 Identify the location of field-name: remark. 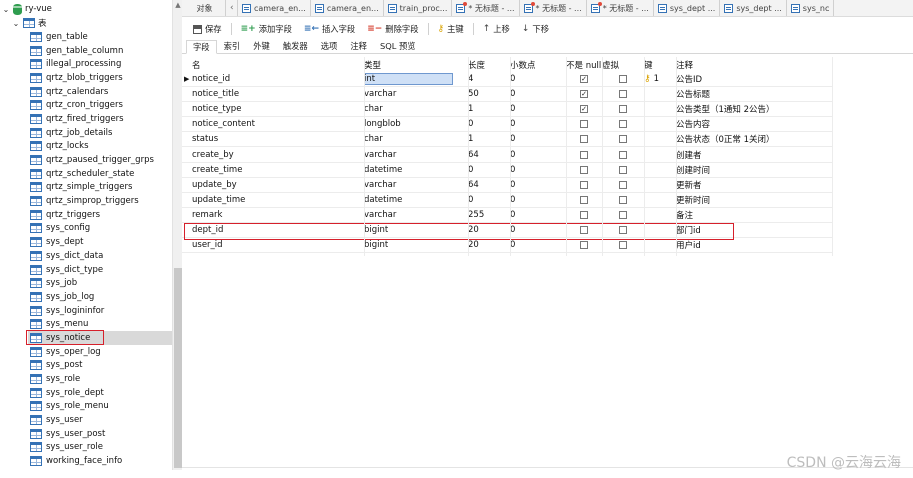
(278, 215).